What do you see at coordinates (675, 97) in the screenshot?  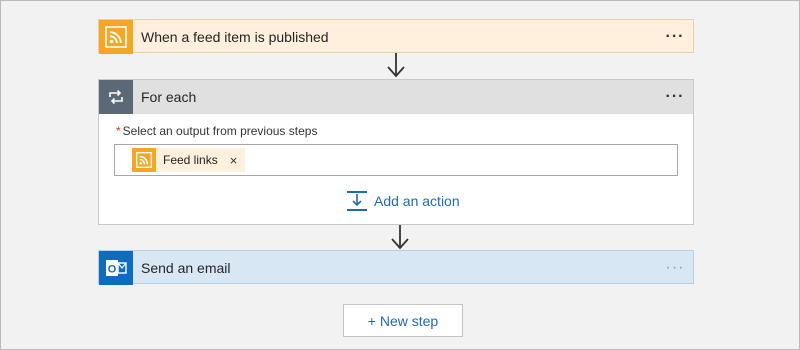 I see `foreach-more-button: ···` at bounding box center [675, 97].